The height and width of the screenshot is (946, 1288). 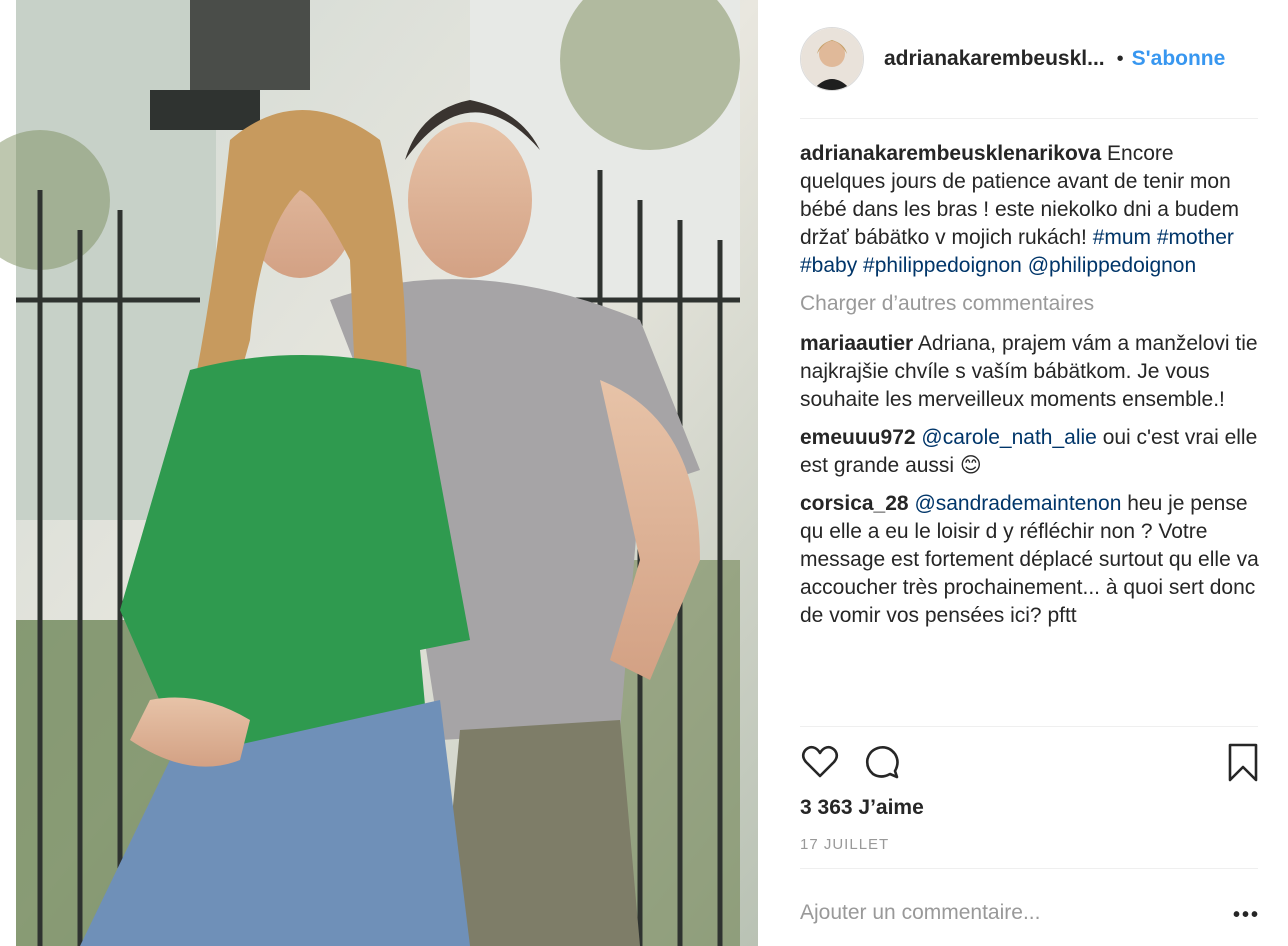 I want to click on add-comment-bar: •••, so click(x=1030, y=913).